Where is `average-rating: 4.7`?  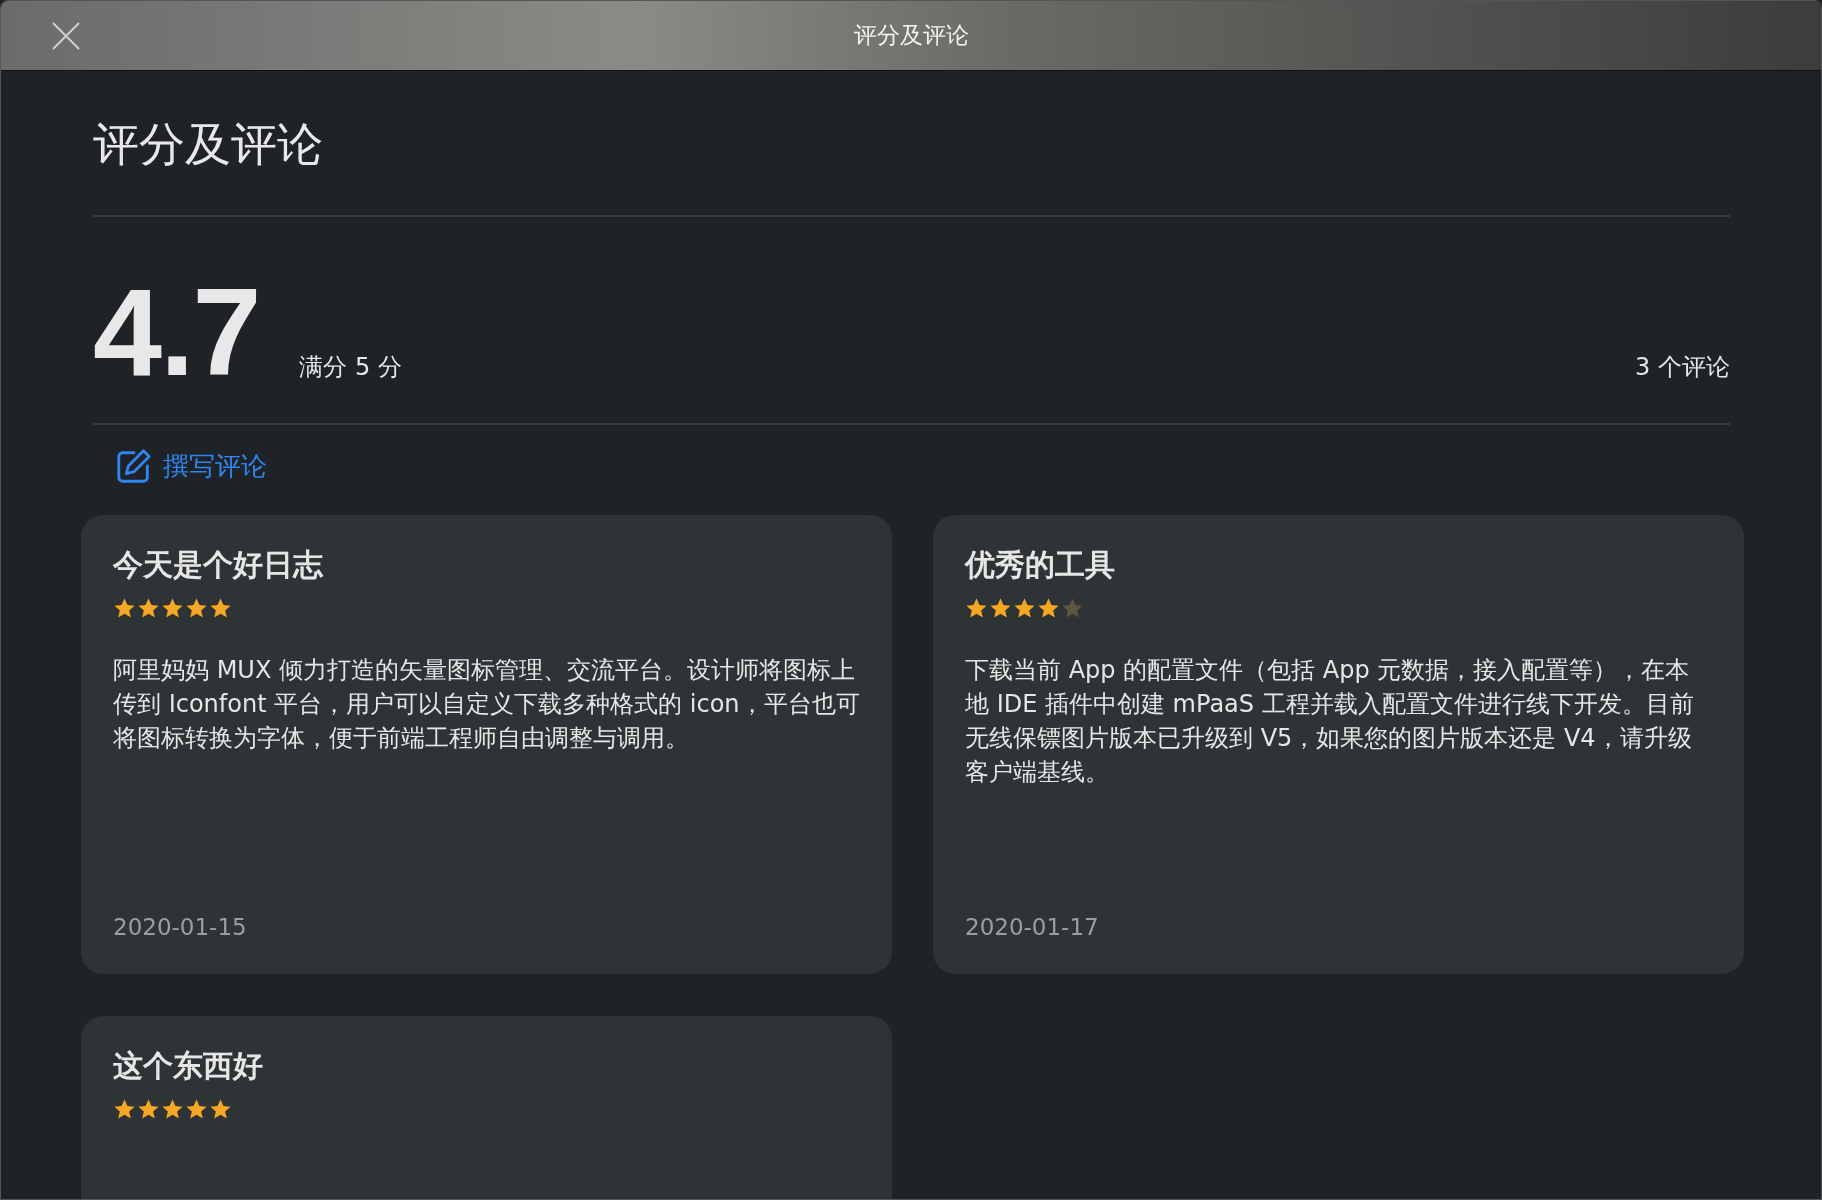
average-rating: 4.7 is located at coordinates (176, 332).